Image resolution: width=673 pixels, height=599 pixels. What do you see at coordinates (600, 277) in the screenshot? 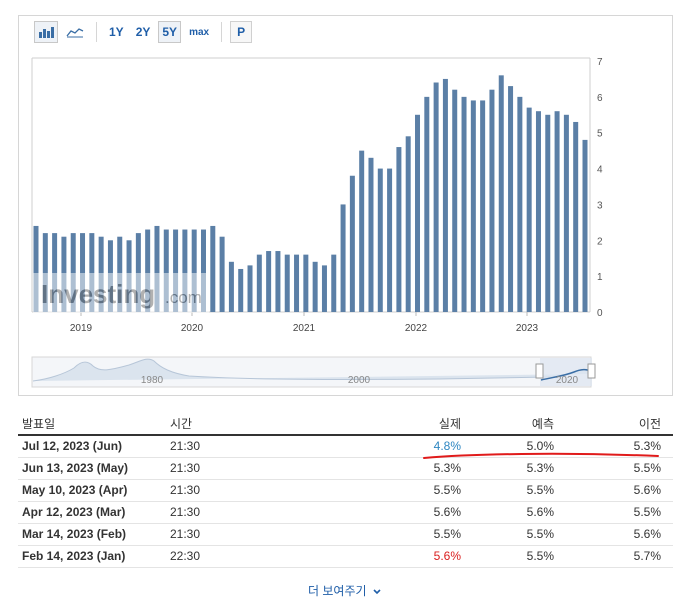
I see `y-tick-label: 1` at bounding box center [600, 277].